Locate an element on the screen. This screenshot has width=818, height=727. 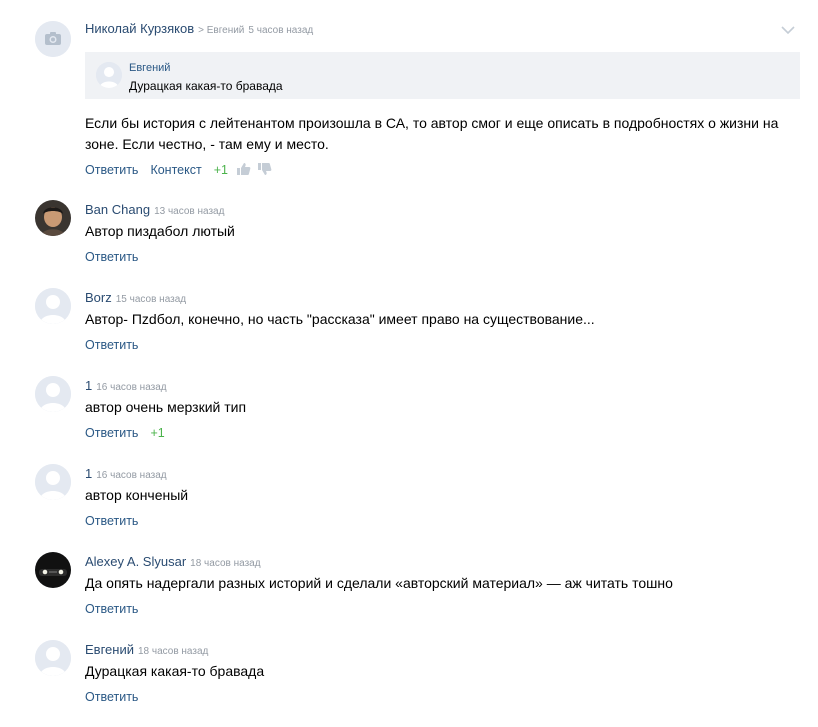
author-name: Николай Курзяков is located at coordinates (139, 28).